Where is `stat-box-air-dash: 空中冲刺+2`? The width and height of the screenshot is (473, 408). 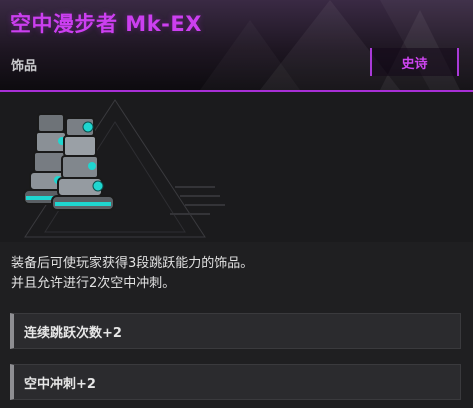
stat-box-air-dash: 空中冲刺+2 is located at coordinates (235, 382).